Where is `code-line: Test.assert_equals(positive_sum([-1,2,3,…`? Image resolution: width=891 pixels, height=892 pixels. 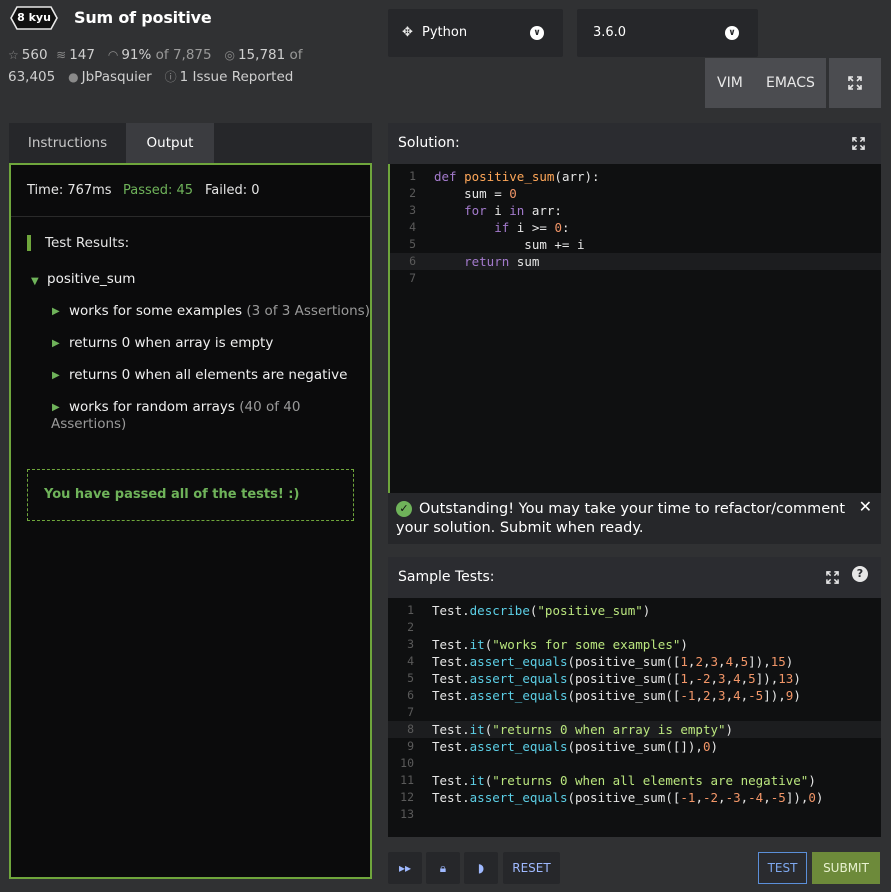 code-line: Test.assert_equals(positive_sum([-1,2,3,… is located at coordinates (616, 695).